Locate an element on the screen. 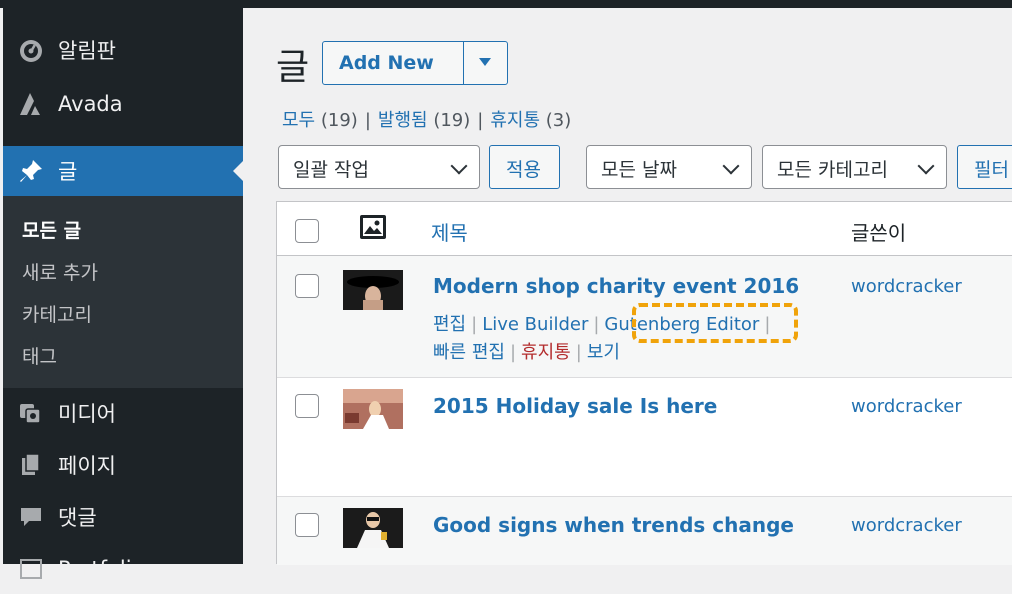 The width and height of the screenshot is (1012, 594). comment-icon is located at coordinates (31, 517).